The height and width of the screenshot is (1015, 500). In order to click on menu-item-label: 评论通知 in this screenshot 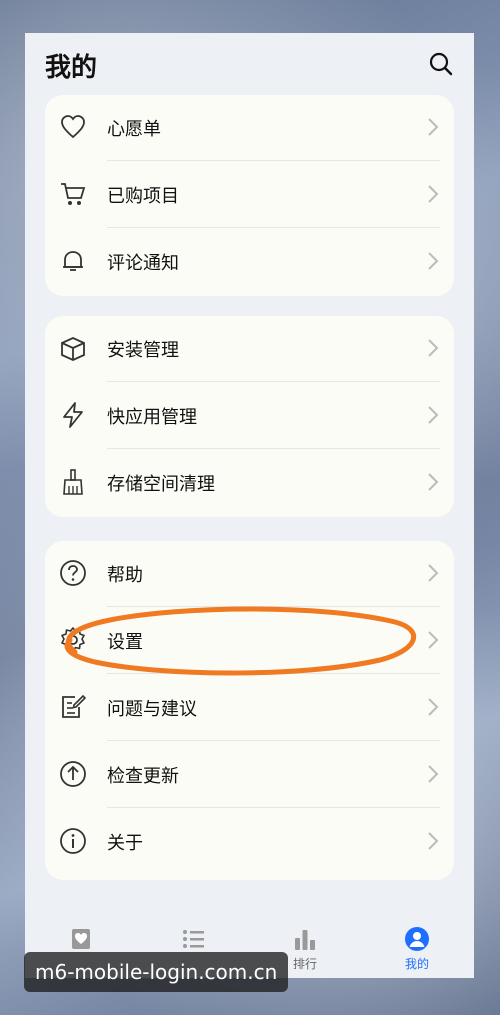, I will do `click(143, 263)`.